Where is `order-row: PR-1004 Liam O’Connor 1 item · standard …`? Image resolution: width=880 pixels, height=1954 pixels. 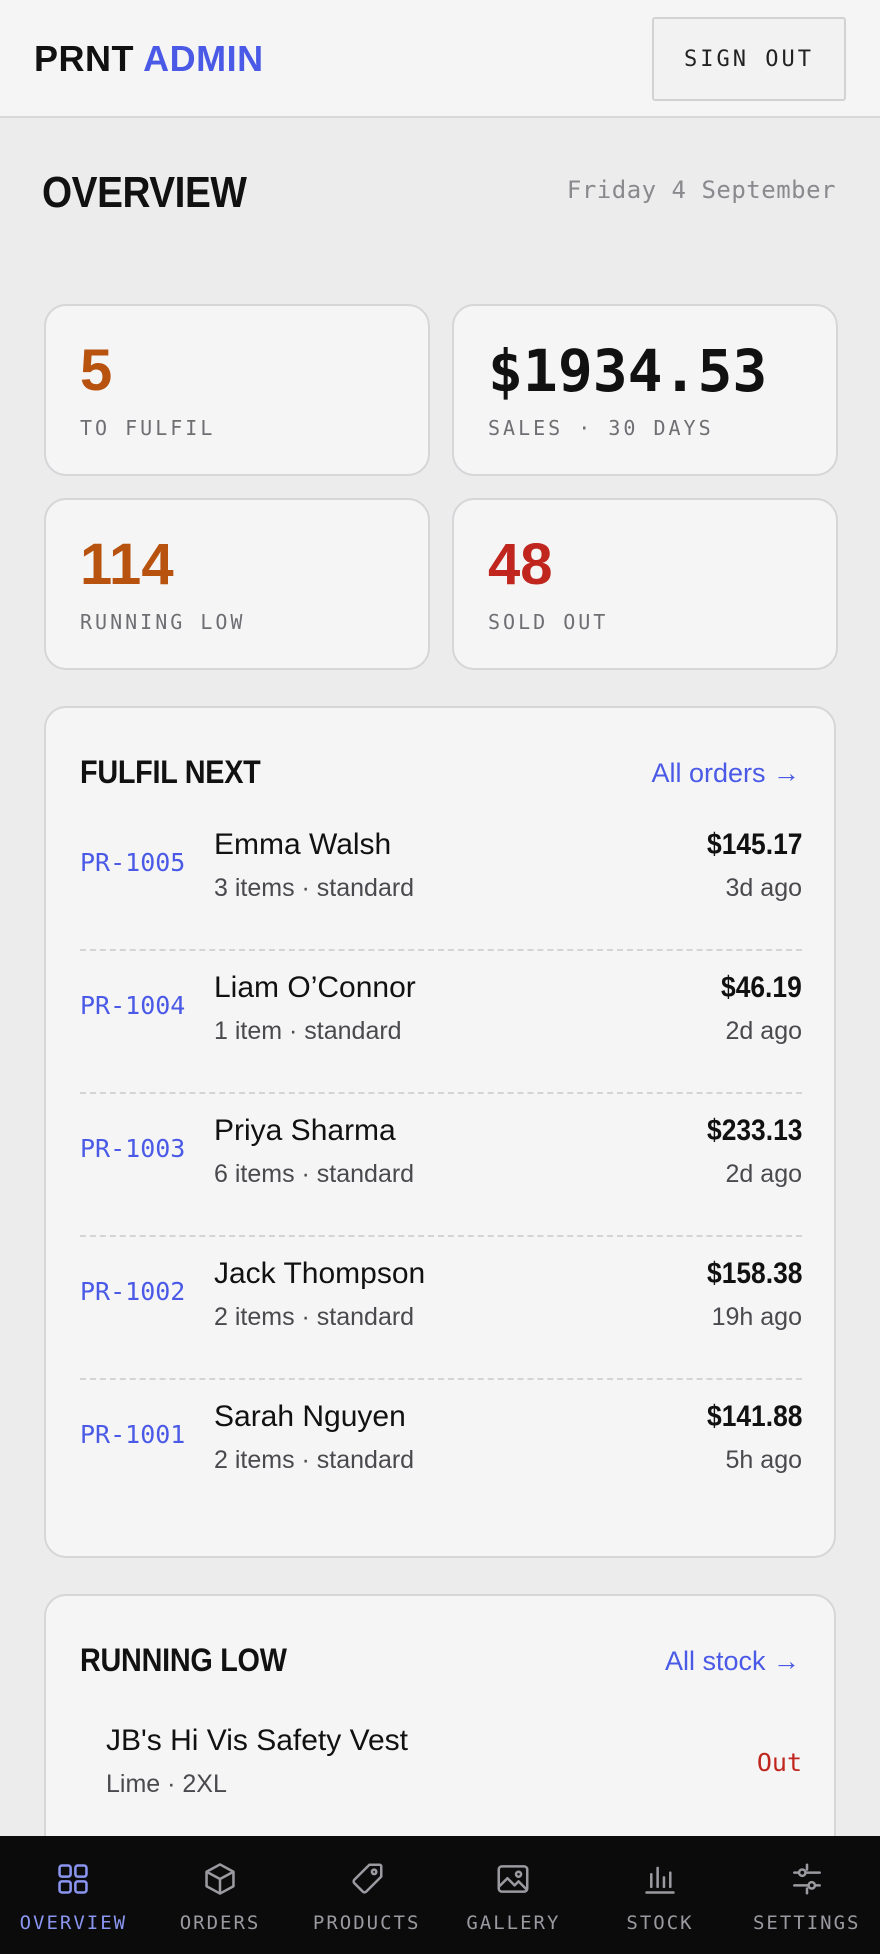
order-row: PR-1004 Liam O’Connor 1 item · standard … is located at coordinates (441, 1022).